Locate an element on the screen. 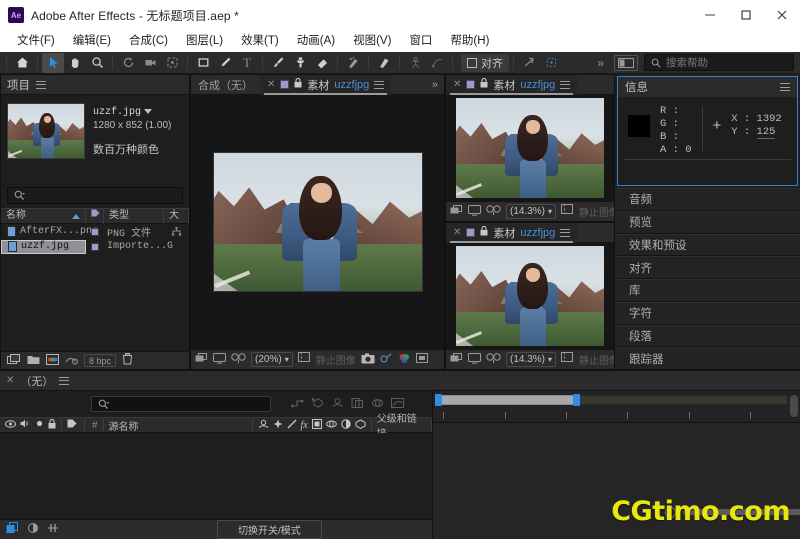 The width and height of the screenshot is (800, 539). menu-item-help: 帮助(H) is located at coordinates (469, 41).